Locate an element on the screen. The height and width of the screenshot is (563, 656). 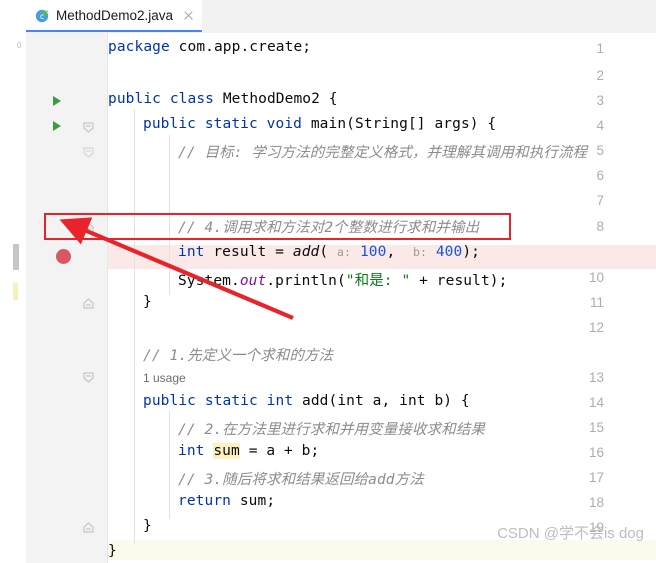
scrollbar-warning-marker is located at coordinates (15, 291).